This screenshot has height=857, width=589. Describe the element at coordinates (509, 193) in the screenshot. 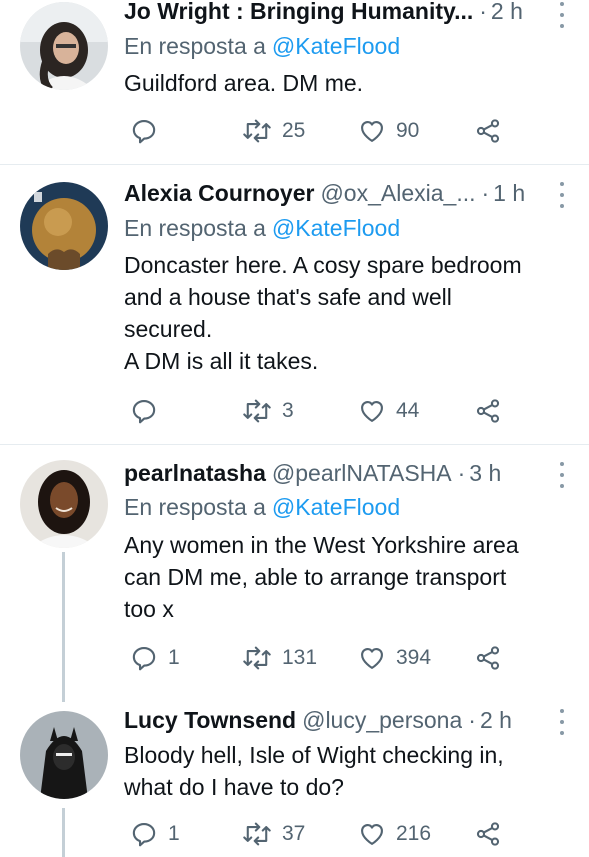

I see `timestamp: 1 h` at that location.